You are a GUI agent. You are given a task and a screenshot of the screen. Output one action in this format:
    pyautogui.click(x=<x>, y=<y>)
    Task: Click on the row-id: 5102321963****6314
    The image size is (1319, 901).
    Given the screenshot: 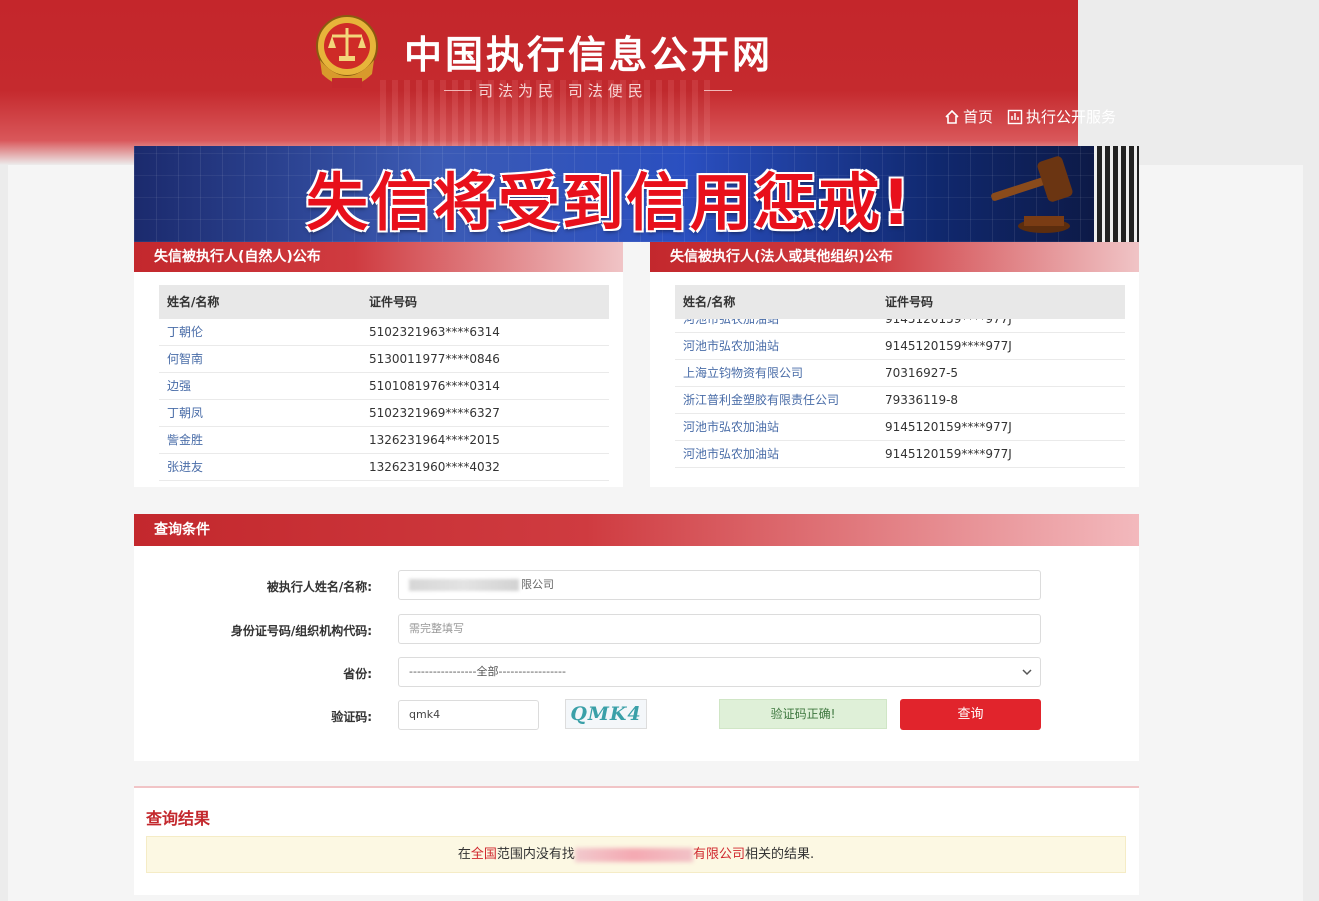 What is the action you would take?
    pyautogui.click(x=434, y=332)
    